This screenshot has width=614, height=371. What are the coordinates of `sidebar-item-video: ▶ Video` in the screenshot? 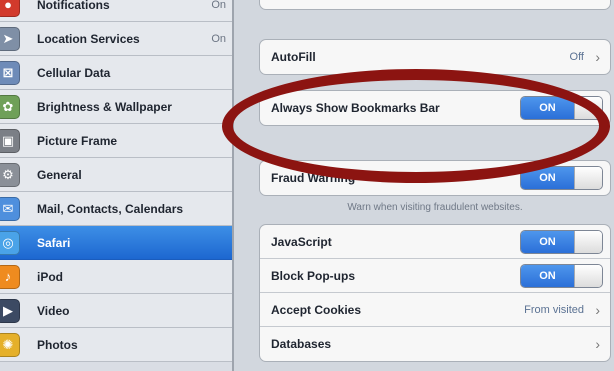 It's located at (116, 311).